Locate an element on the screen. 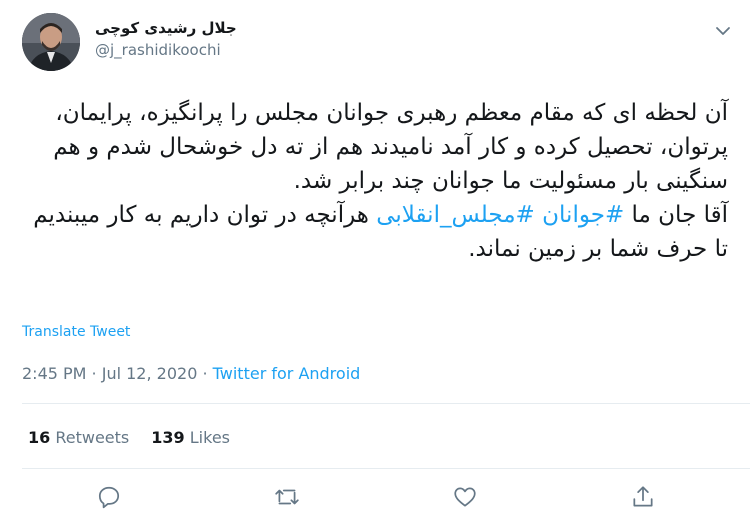  heart-icon is located at coordinates (465, 497).